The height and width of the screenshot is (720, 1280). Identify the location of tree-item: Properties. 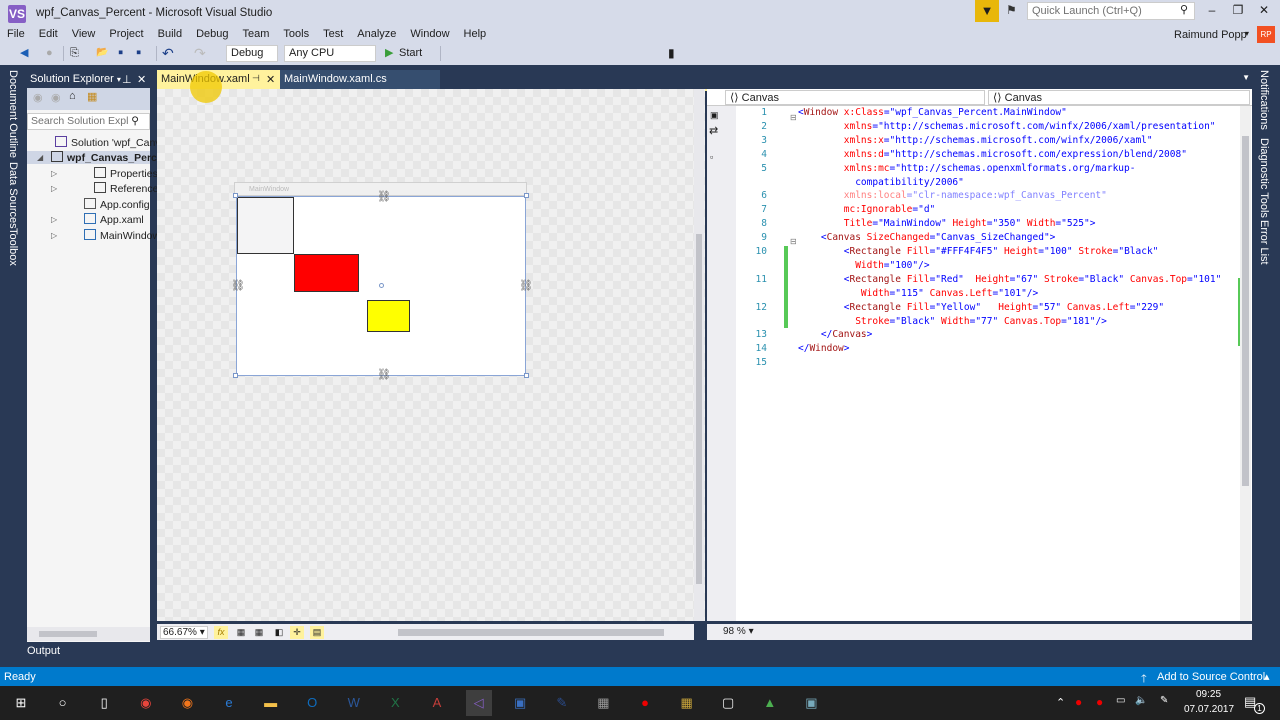
(126, 173).